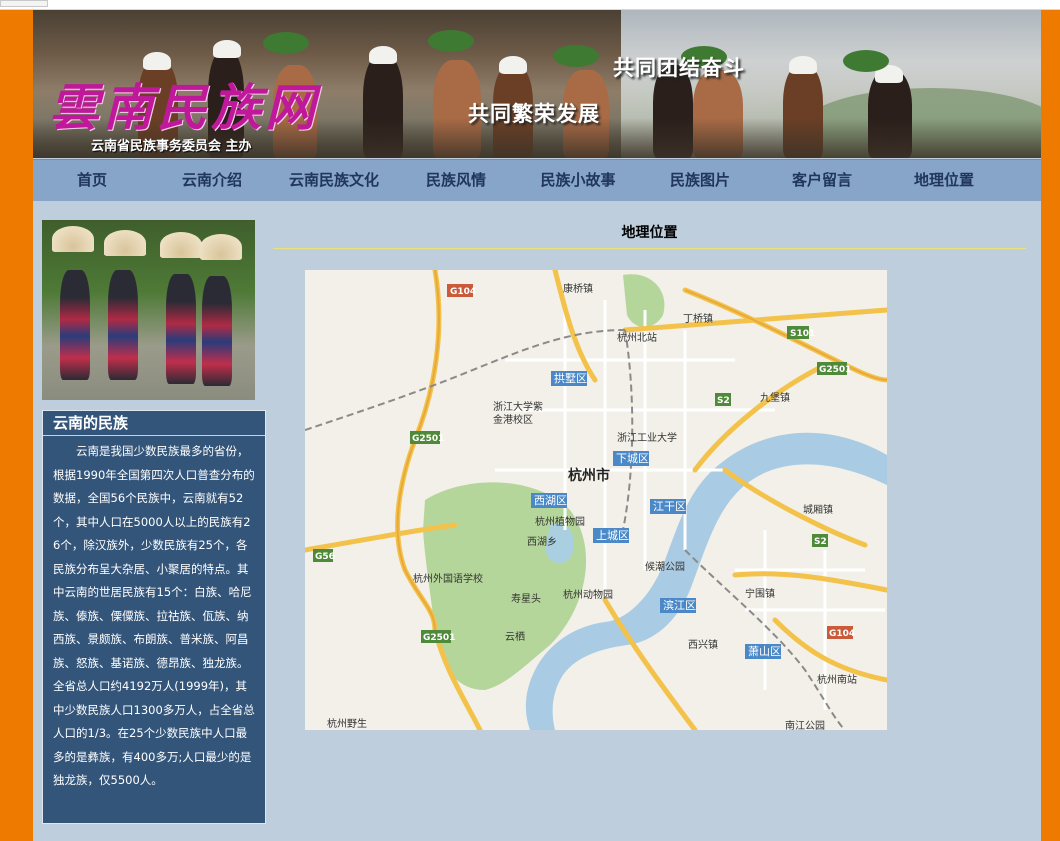 This screenshot has height=841, width=1060. I want to click on svg-text: 滨江区, so click(679, 605).